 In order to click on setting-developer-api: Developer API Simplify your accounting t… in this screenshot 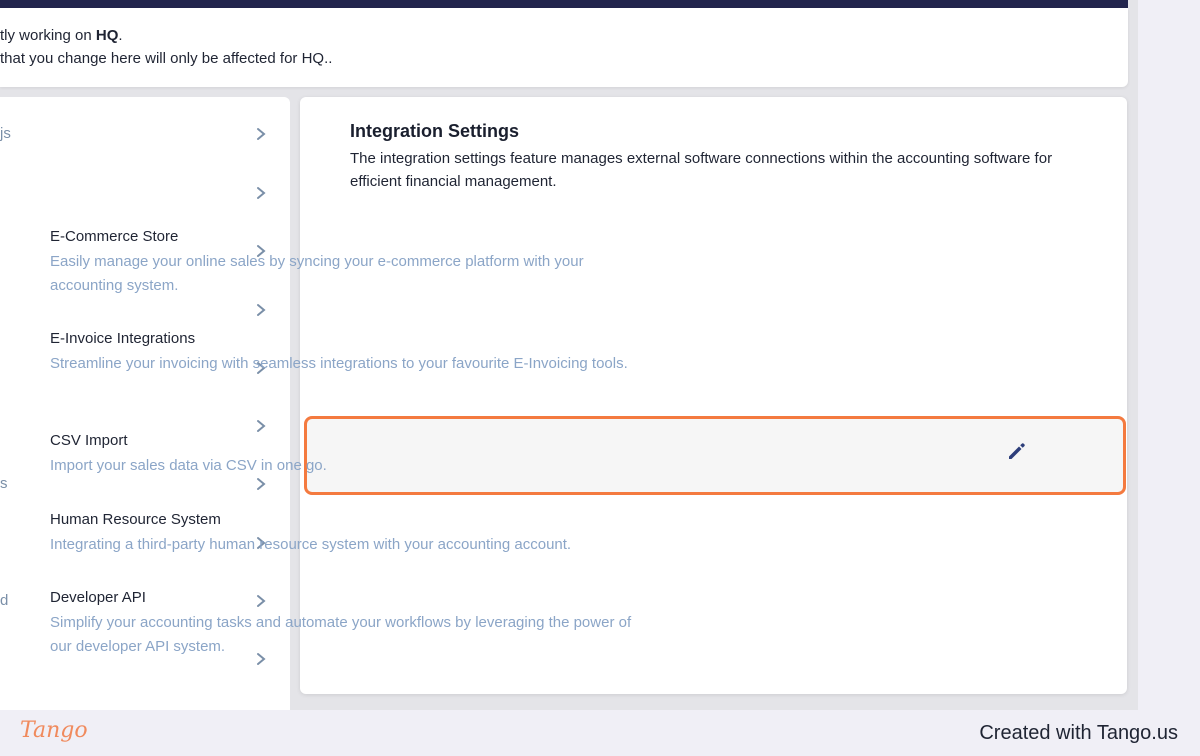, I will do `click(413, 624)`.